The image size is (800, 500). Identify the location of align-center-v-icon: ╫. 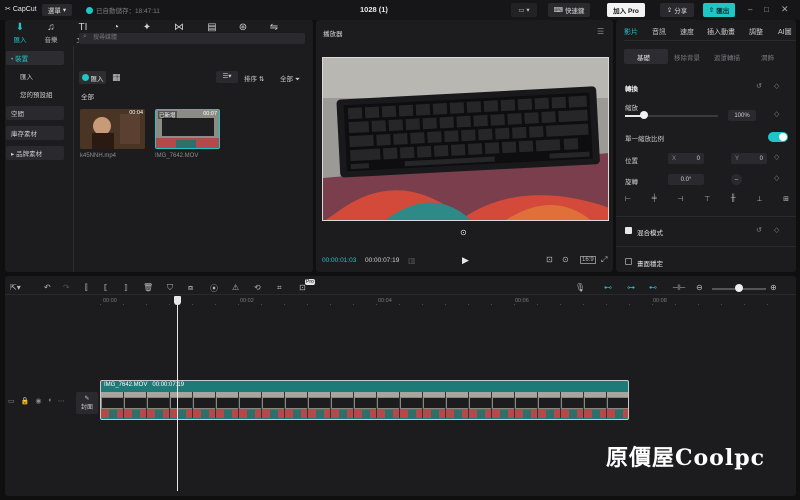
(733, 200).